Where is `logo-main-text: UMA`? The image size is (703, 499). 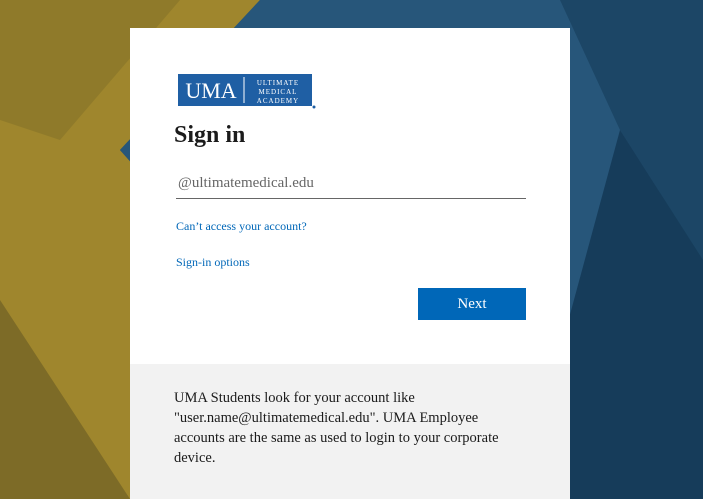 logo-main-text: UMA is located at coordinates (210, 90).